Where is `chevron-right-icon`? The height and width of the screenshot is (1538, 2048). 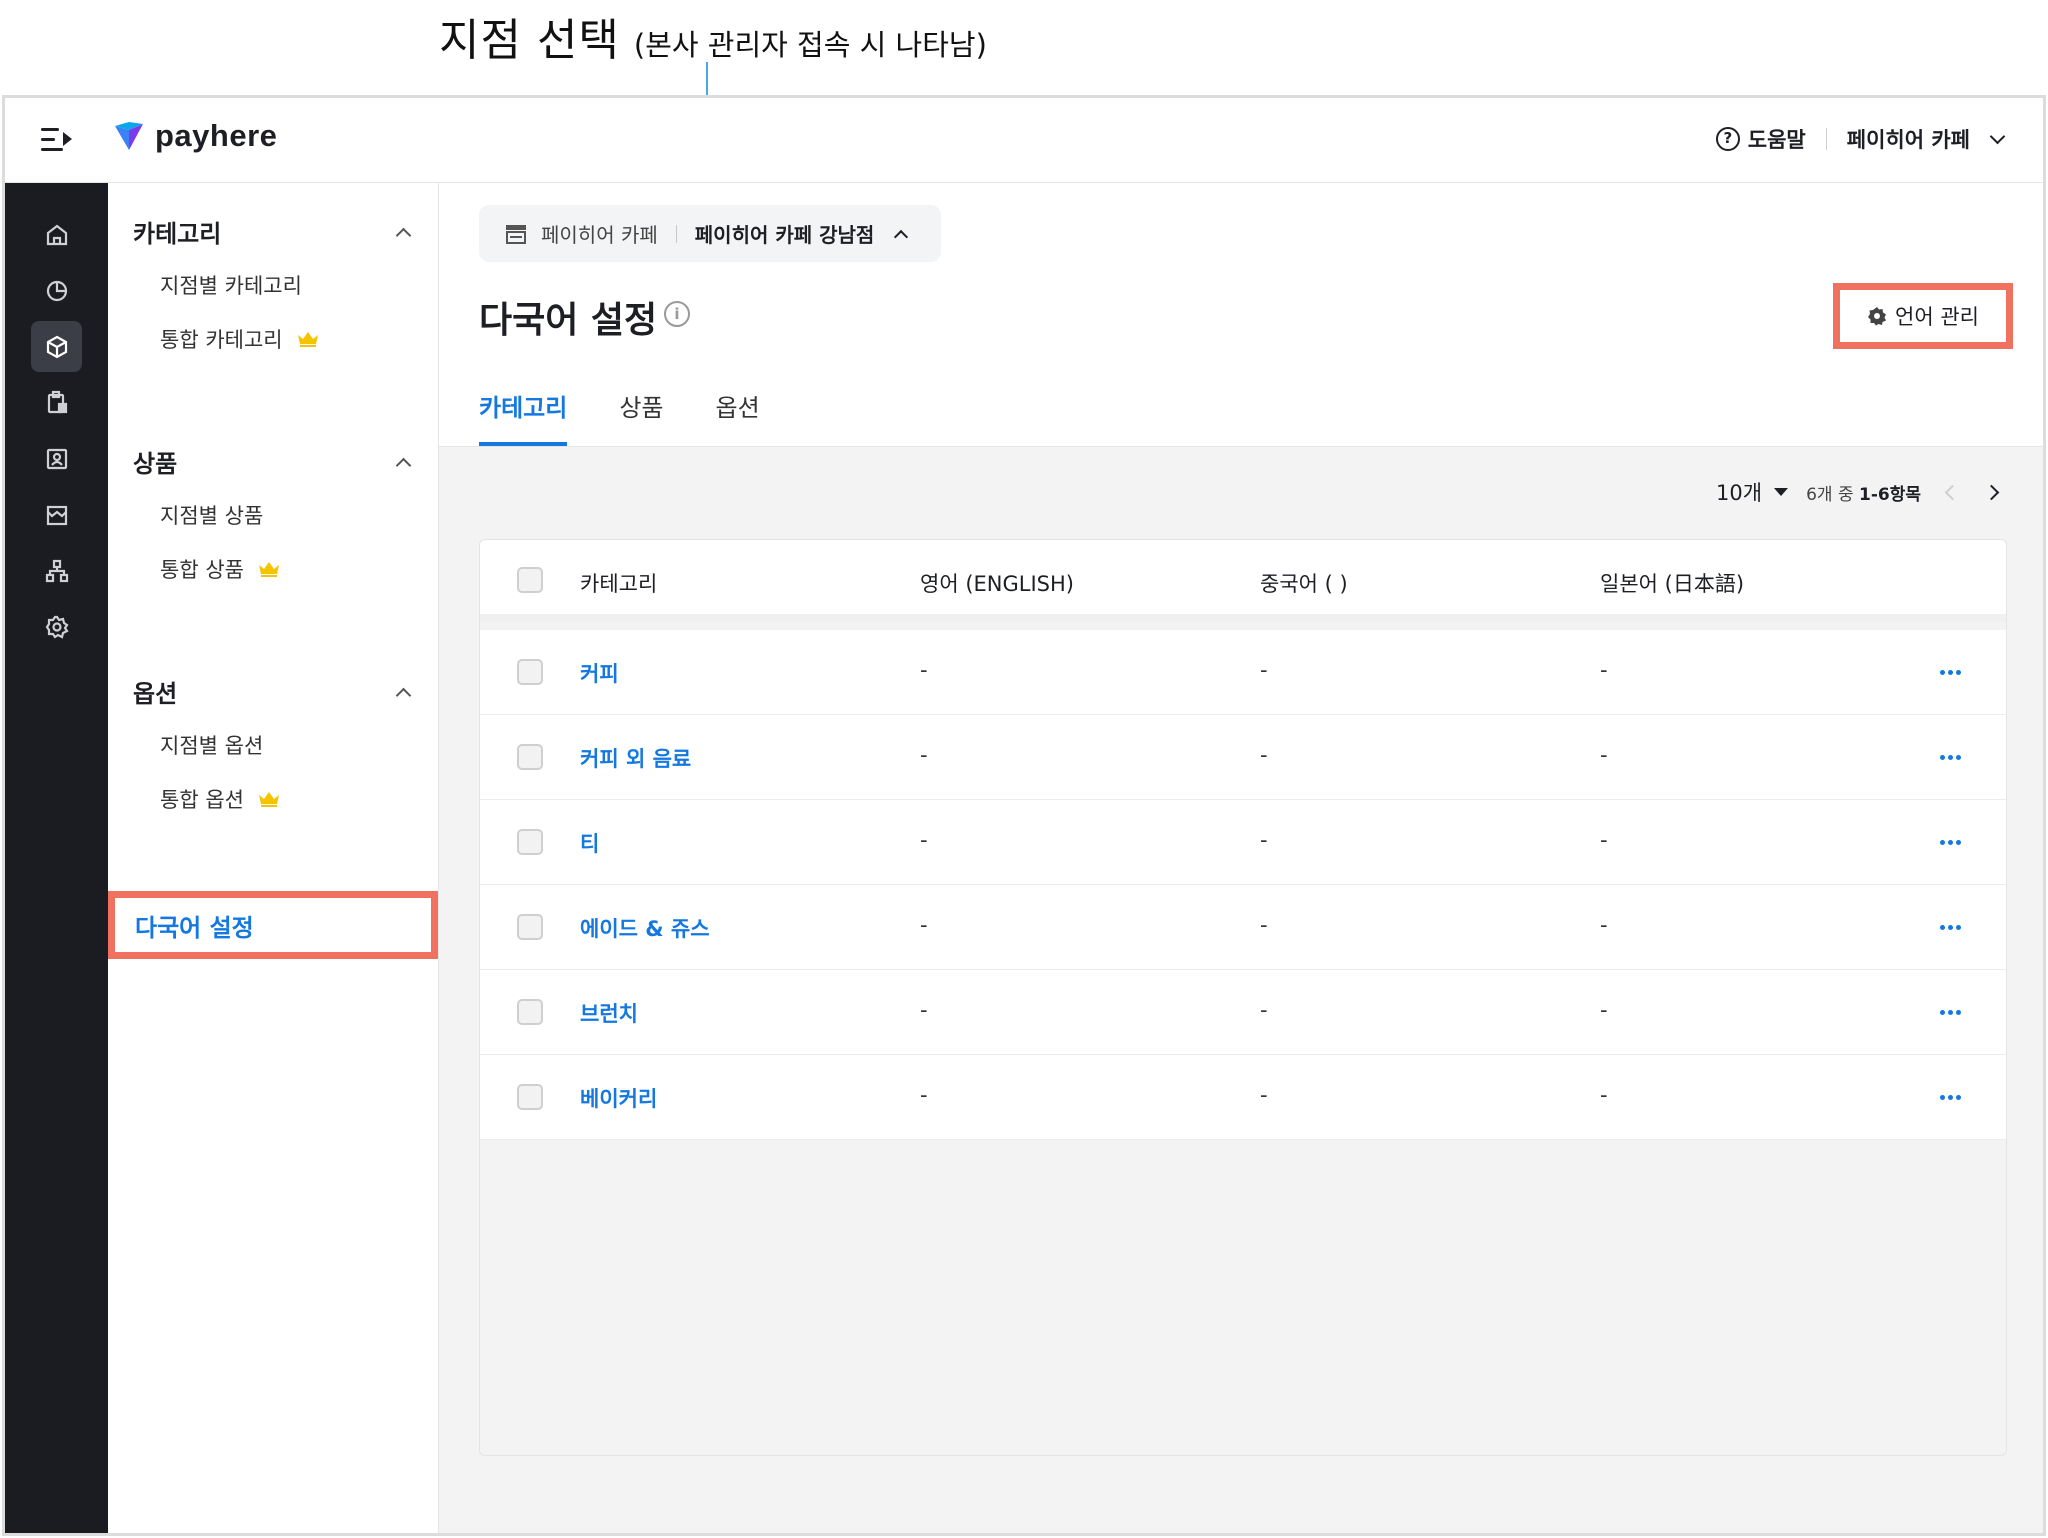 chevron-right-icon is located at coordinates (1991, 492).